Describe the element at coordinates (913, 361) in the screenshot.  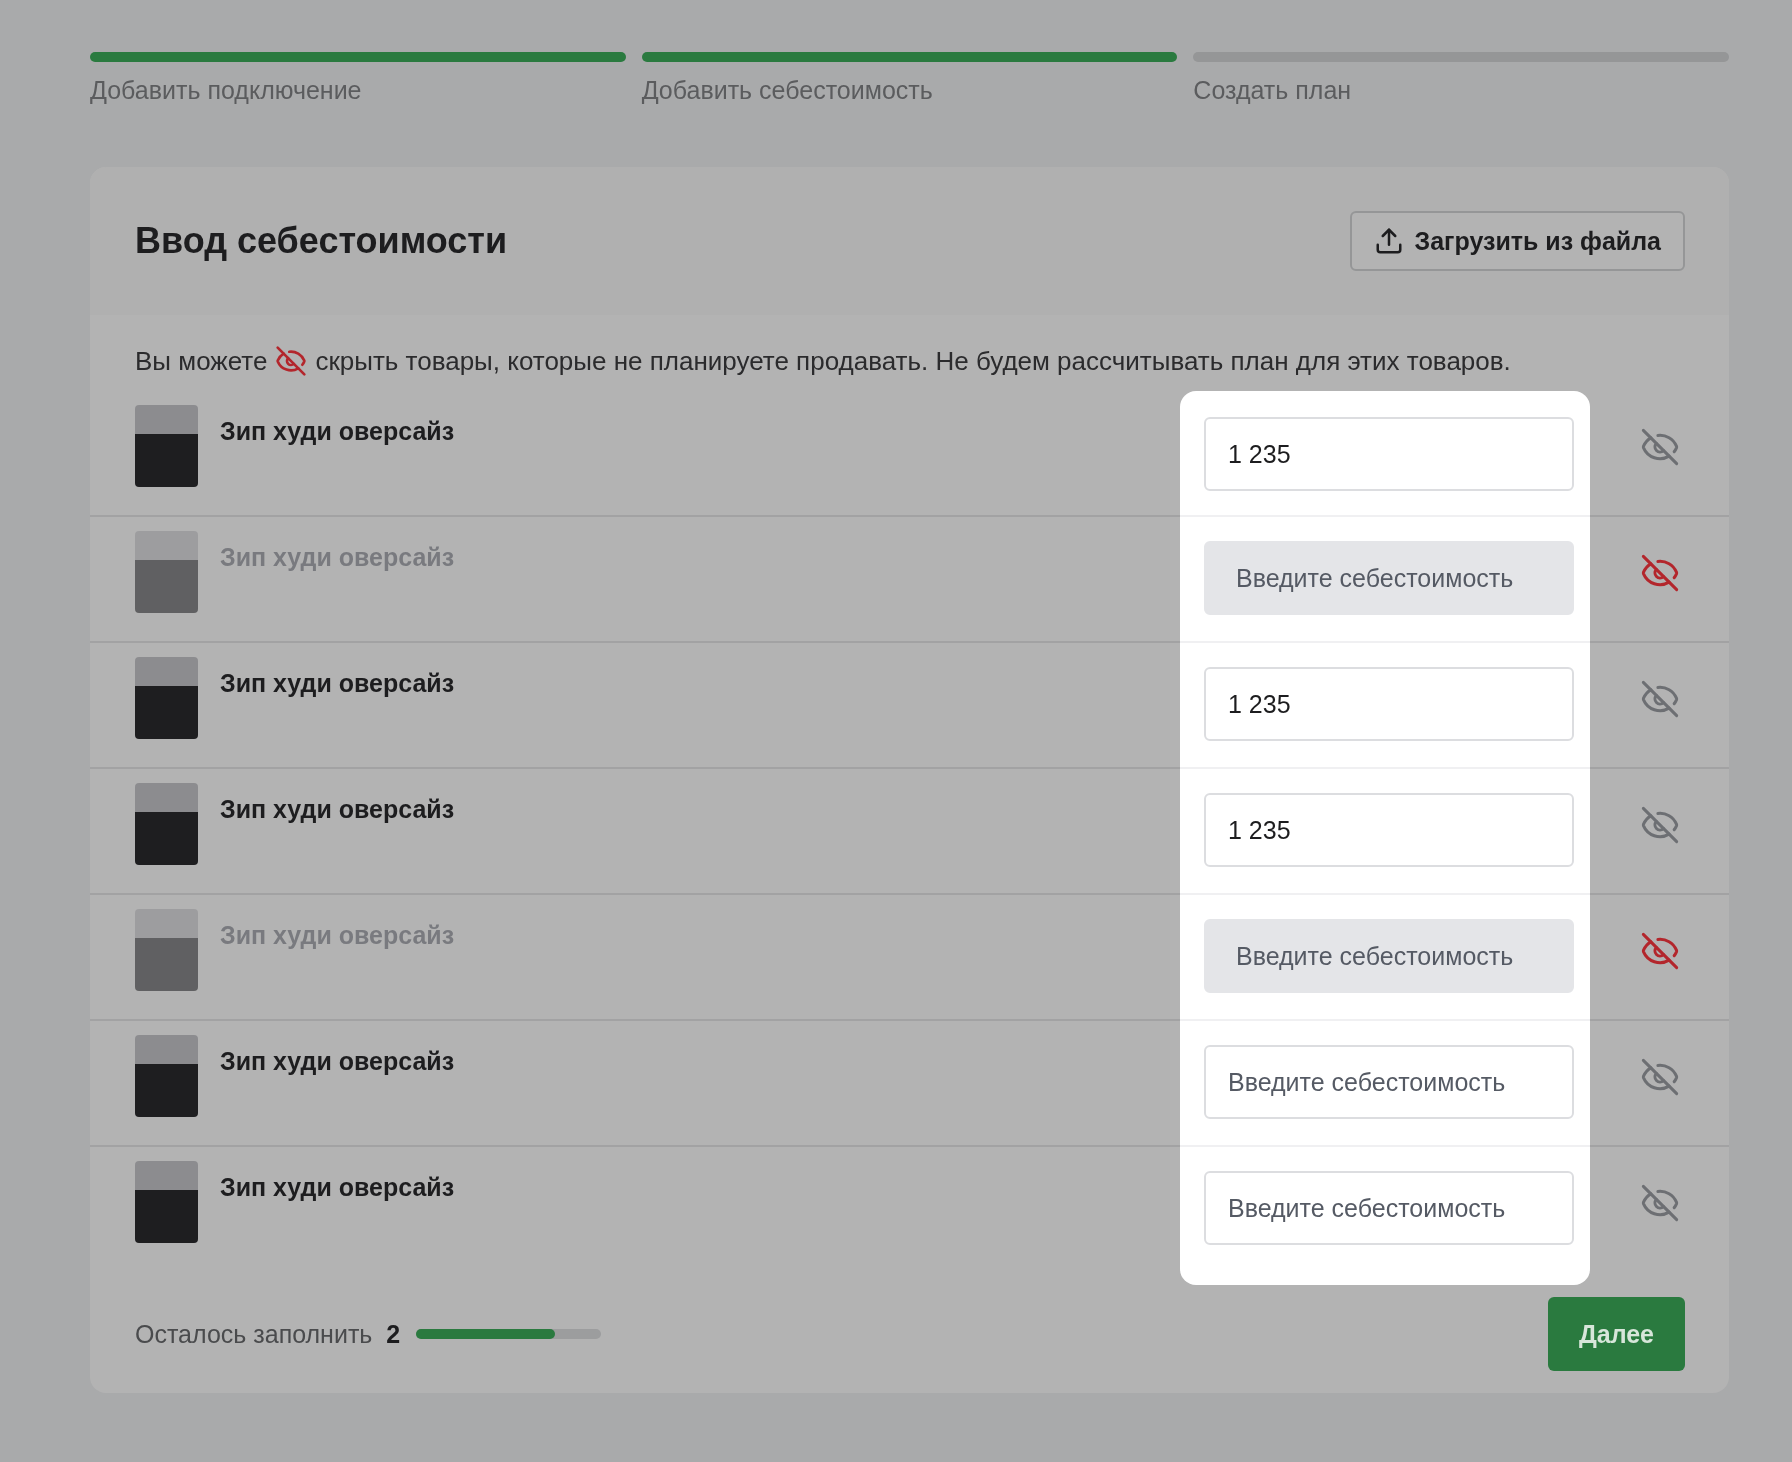
I see `hint-text: скрыть товары, которые не планируете продавать. Не будем рассчитывать план для этих товаров.` at that location.